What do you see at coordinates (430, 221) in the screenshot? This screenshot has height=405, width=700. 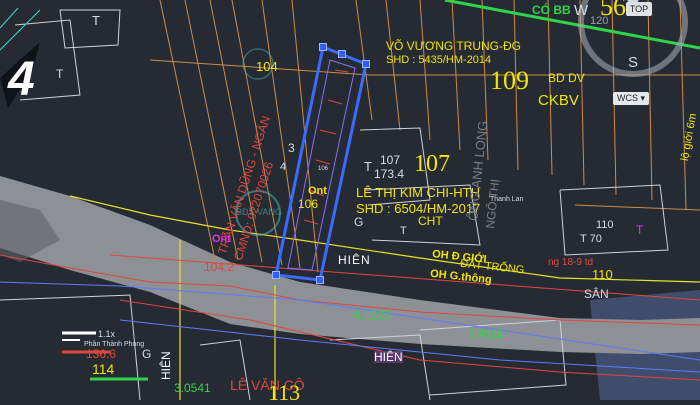 I see `cht-label: CHT` at bounding box center [430, 221].